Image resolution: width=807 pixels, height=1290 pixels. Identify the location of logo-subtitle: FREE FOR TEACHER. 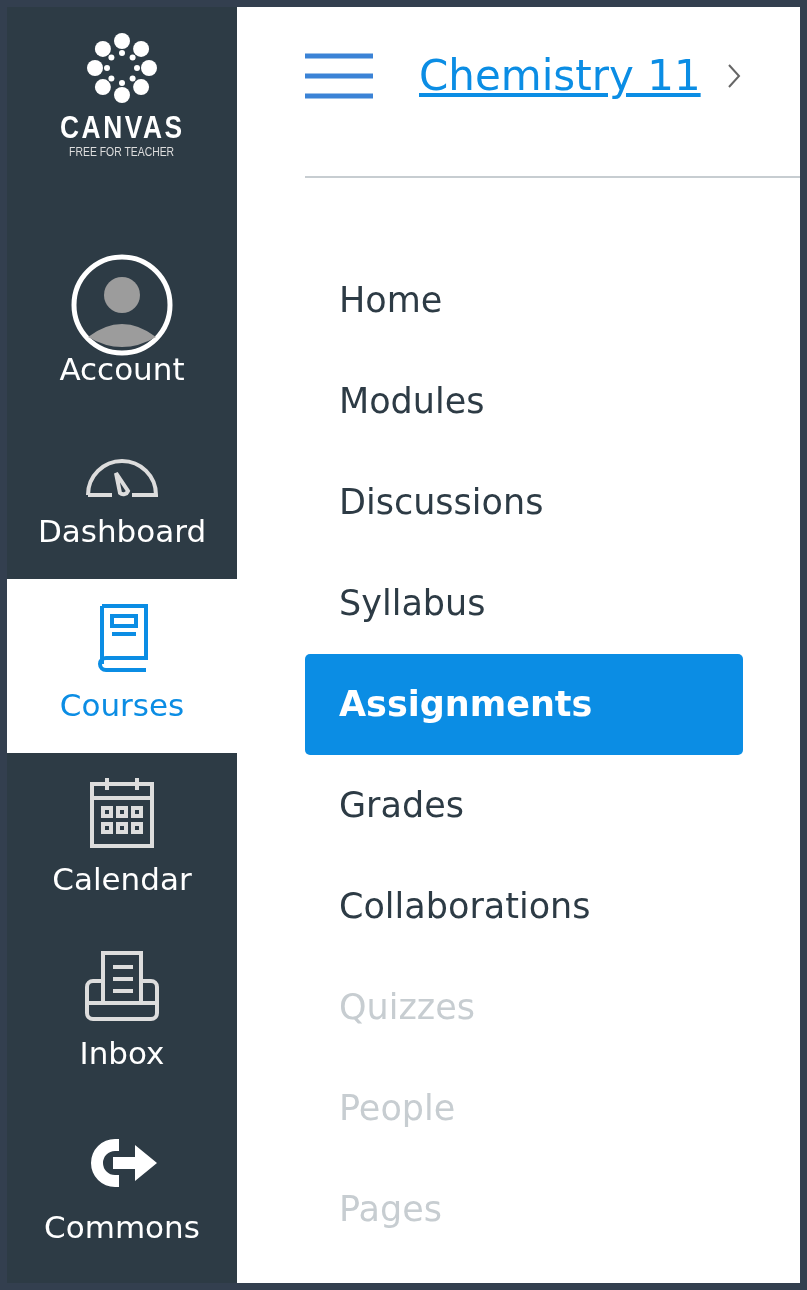
(122, 152).